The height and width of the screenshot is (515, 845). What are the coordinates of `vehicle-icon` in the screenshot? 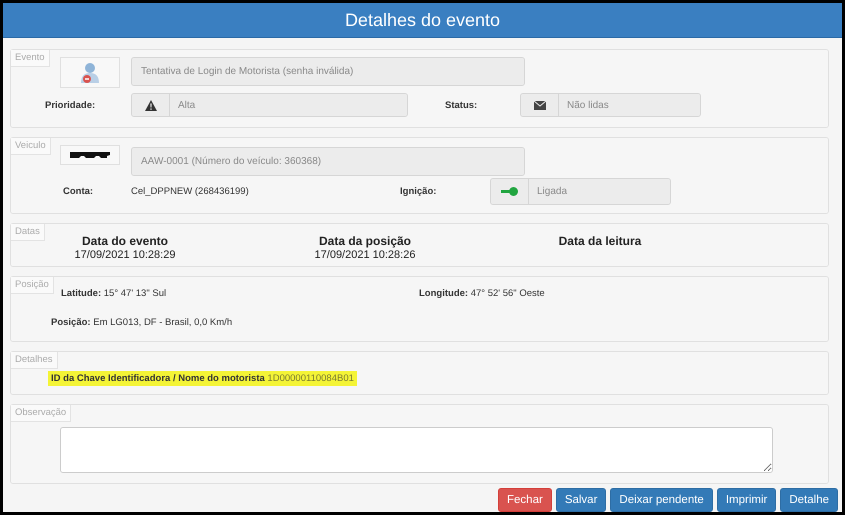 It's located at (90, 155).